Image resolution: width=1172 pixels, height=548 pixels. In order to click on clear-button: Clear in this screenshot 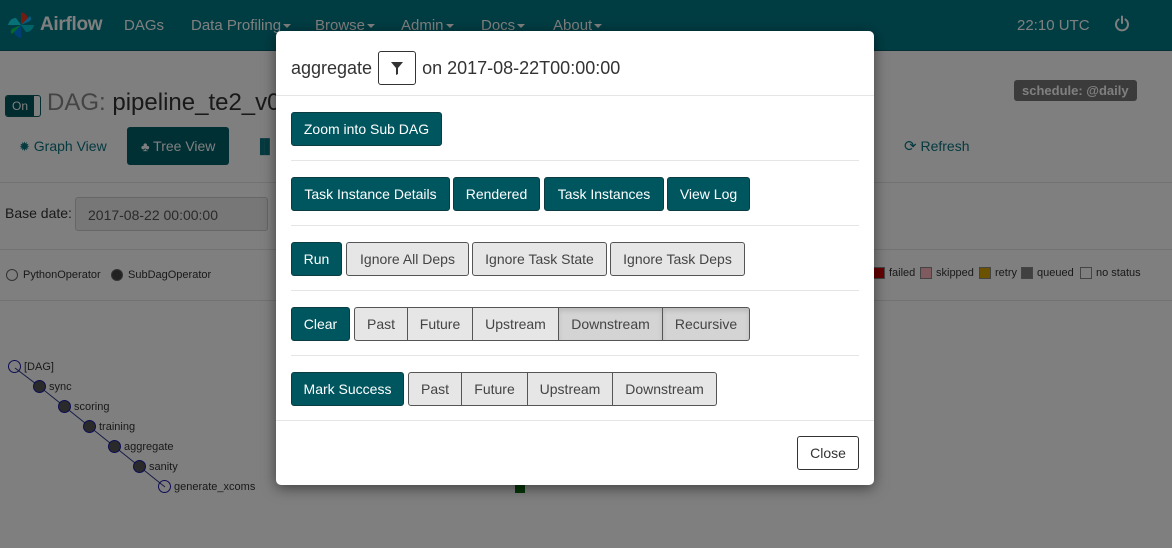, I will do `click(320, 324)`.